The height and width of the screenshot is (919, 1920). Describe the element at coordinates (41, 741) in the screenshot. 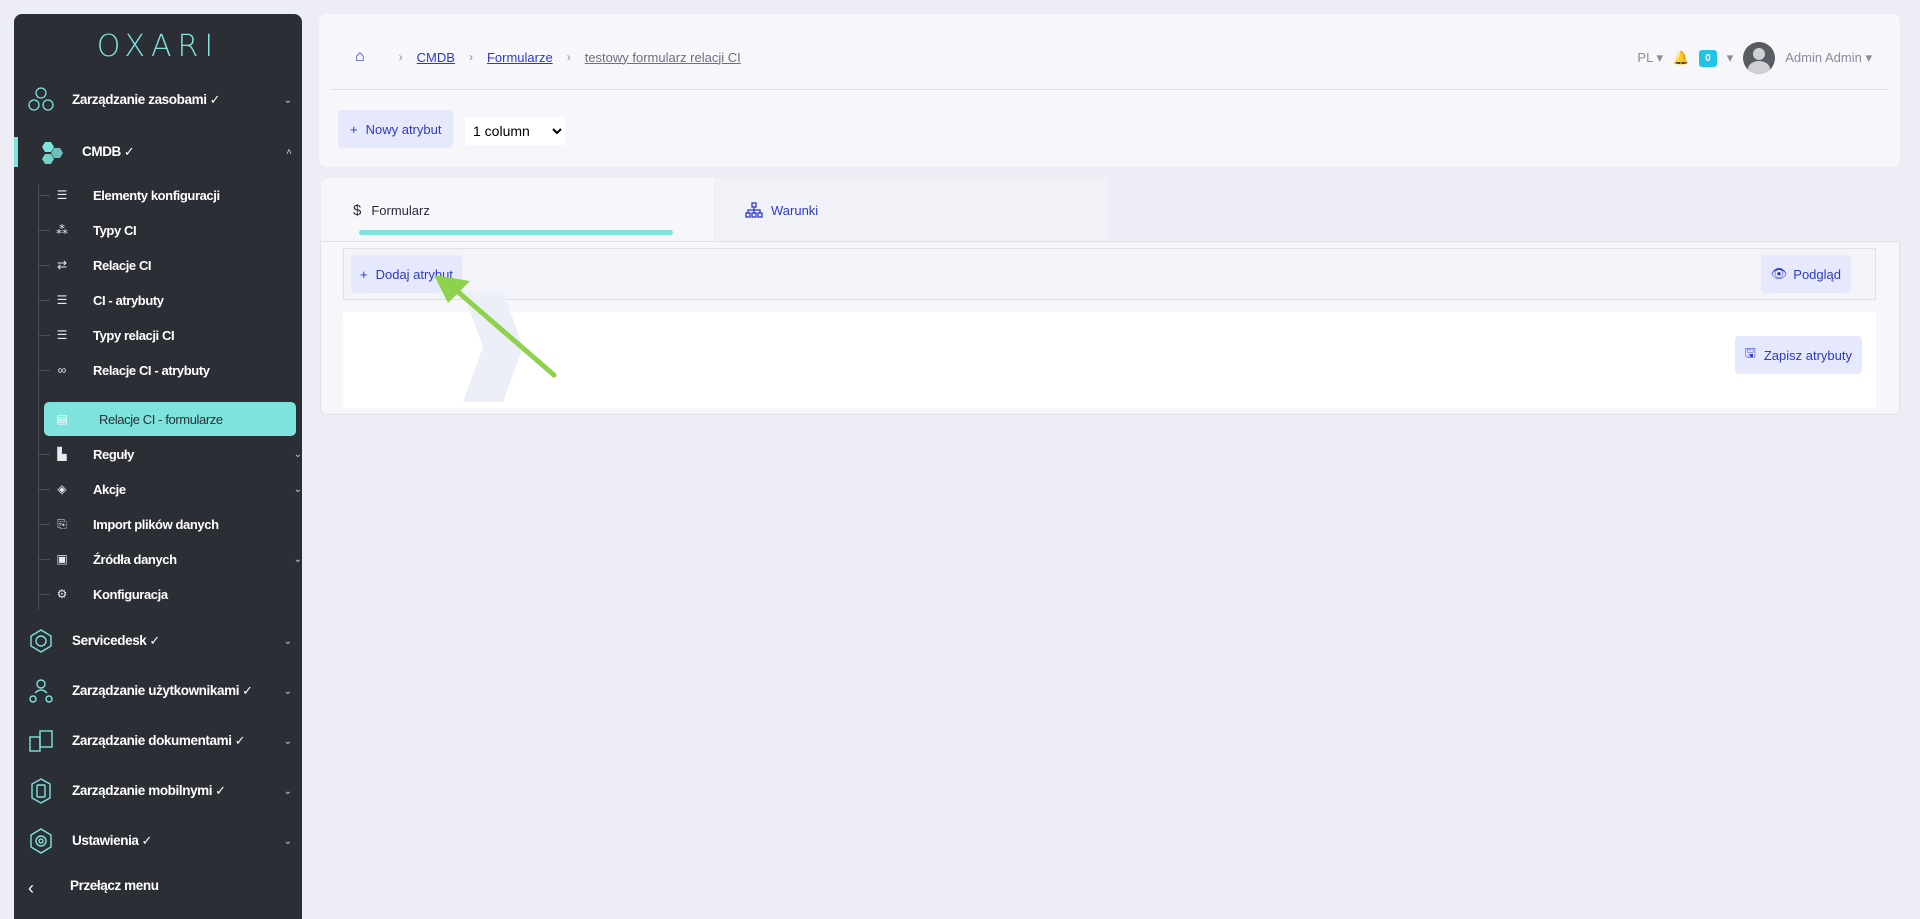

I see `documents-icon` at that location.